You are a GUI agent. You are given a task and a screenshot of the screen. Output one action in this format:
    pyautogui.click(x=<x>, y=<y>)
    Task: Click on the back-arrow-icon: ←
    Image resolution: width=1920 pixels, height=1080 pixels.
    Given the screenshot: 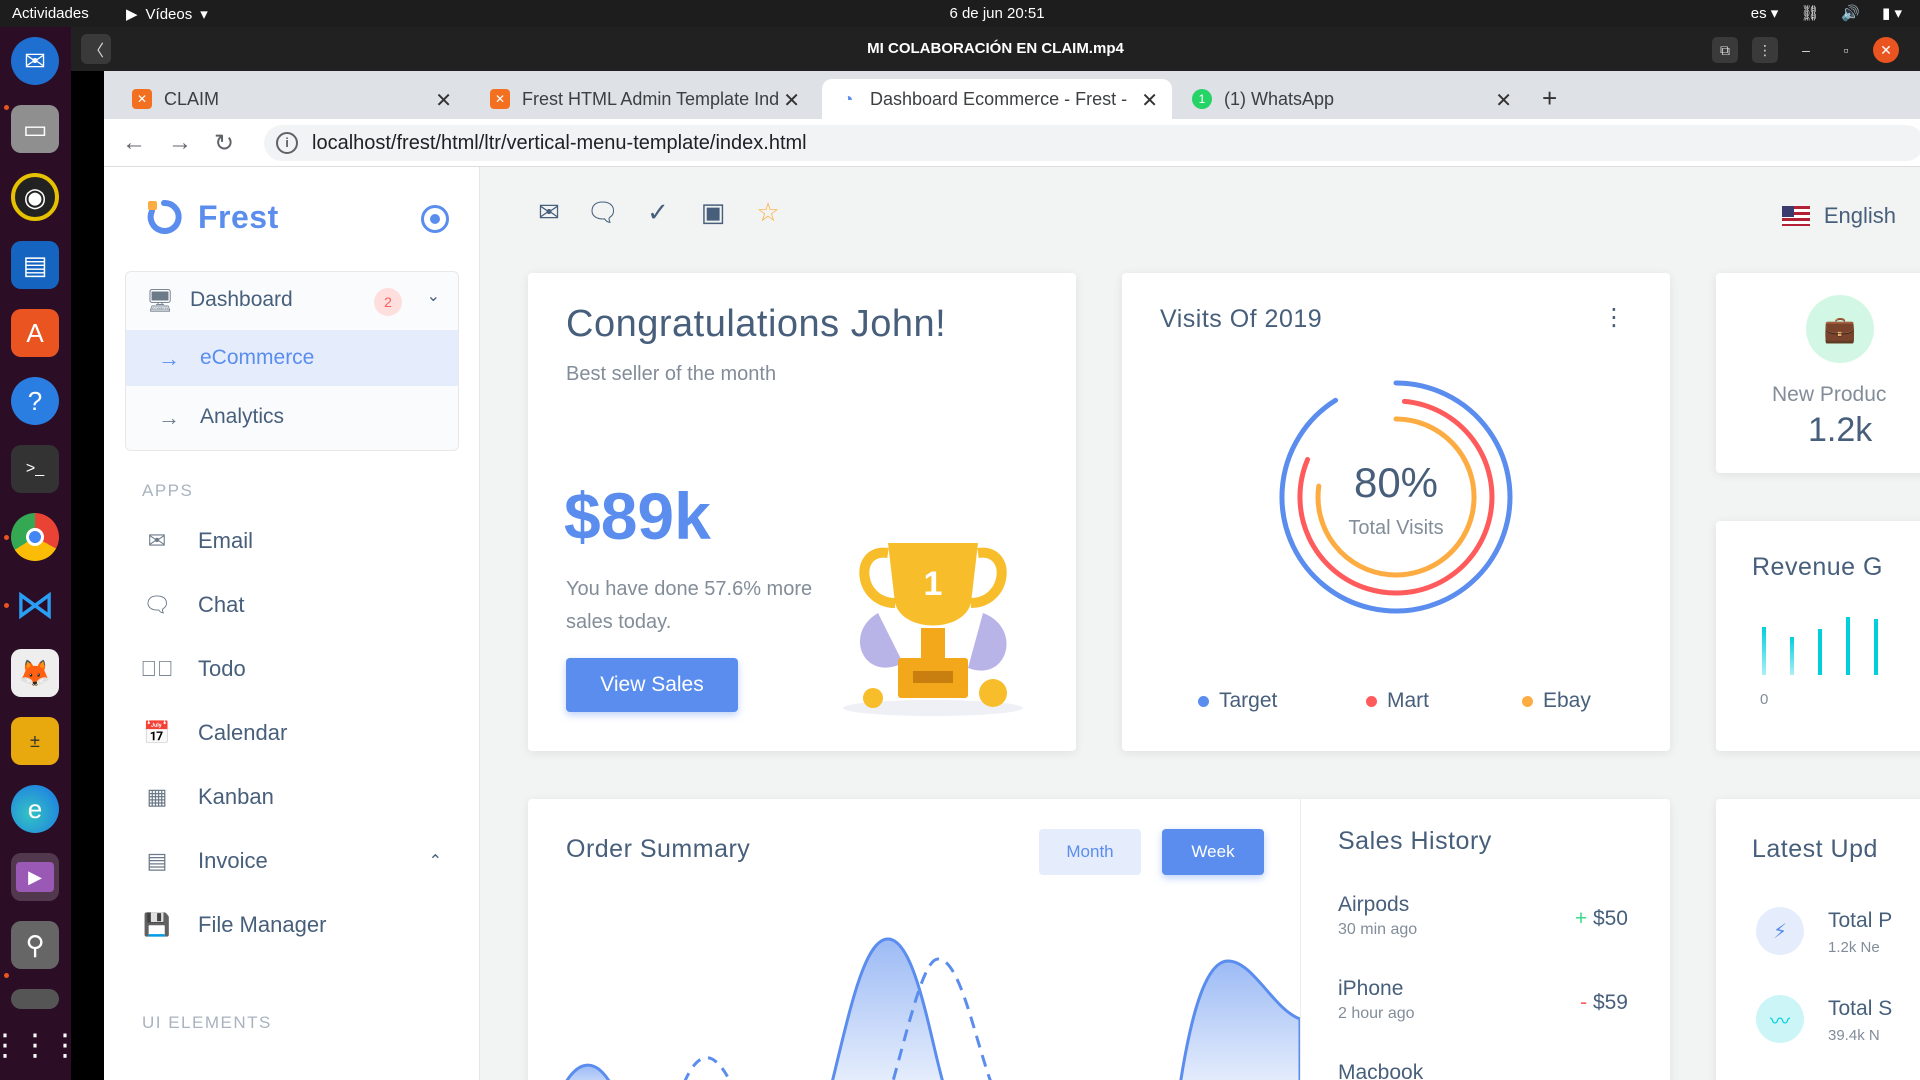 What is the action you would take?
    pyautogui.click(x=134, y=143)
    